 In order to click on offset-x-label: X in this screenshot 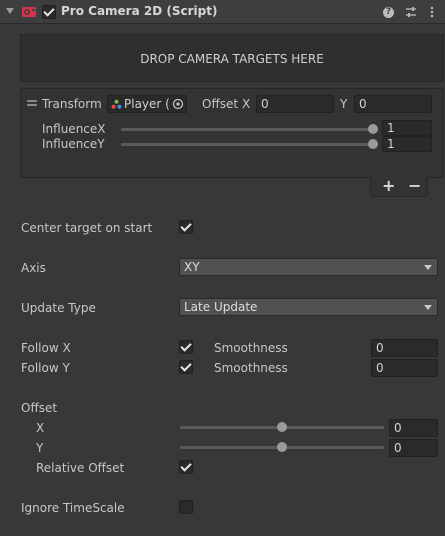, I will do `click(246, 104)`.